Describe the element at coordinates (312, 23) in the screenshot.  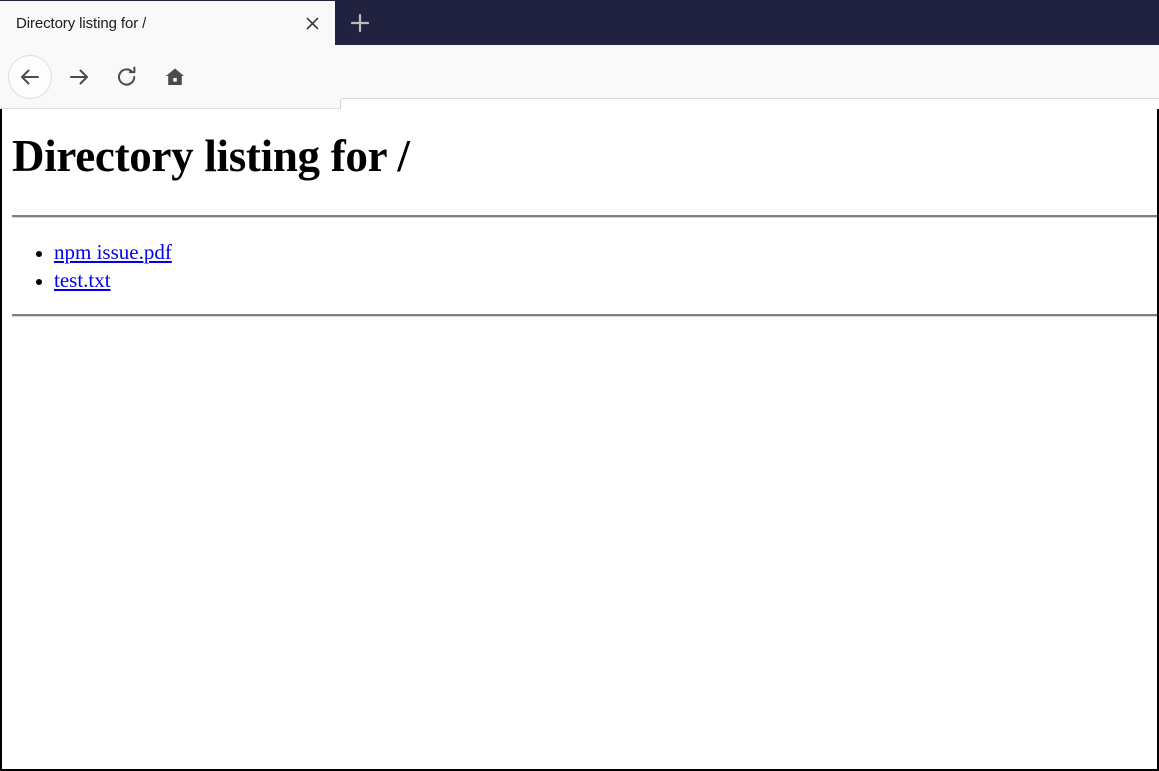
I see `close-icon` at that location.